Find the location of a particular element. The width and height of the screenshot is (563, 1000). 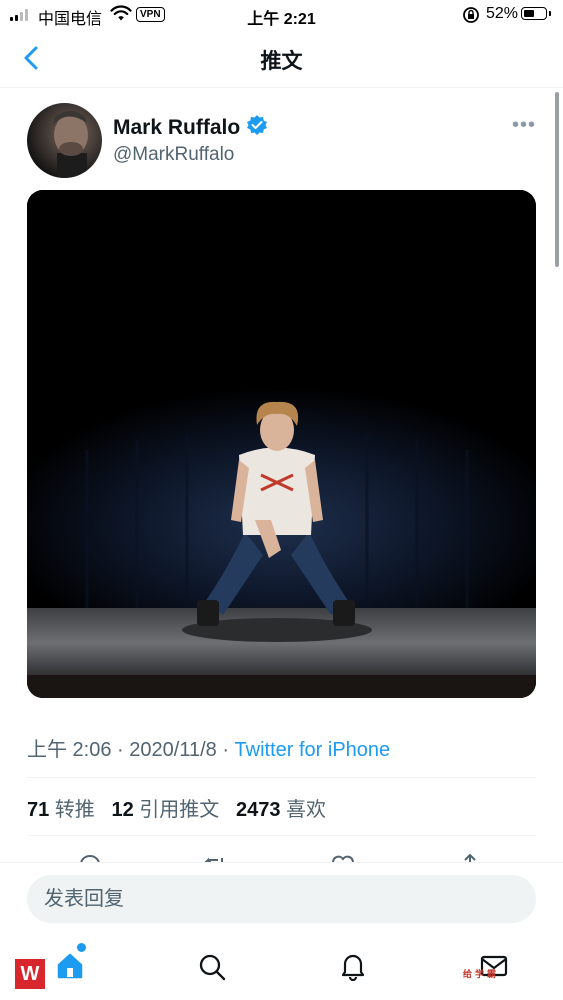

like-count-link: 2473 喜欢 is located at coordinates (281, 810).